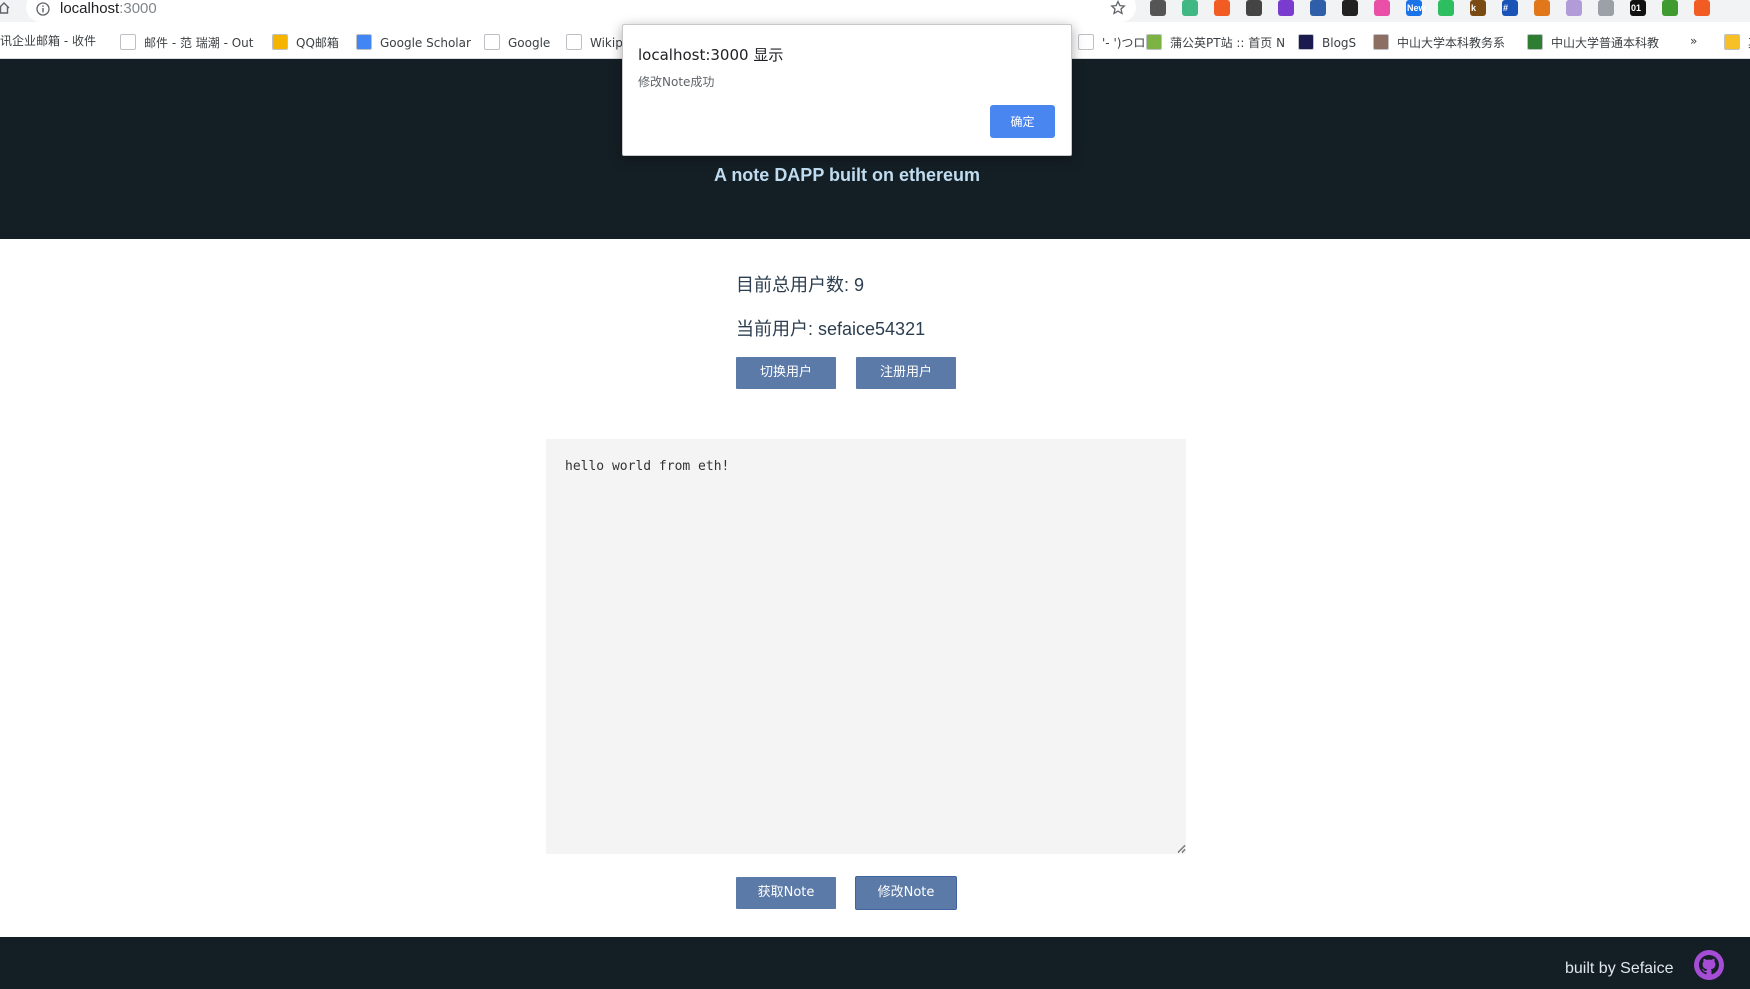 Image resolution: width=1750 pixels, height=989 pixels. I want to click on extension-k-label: k, so click(1474, 8).